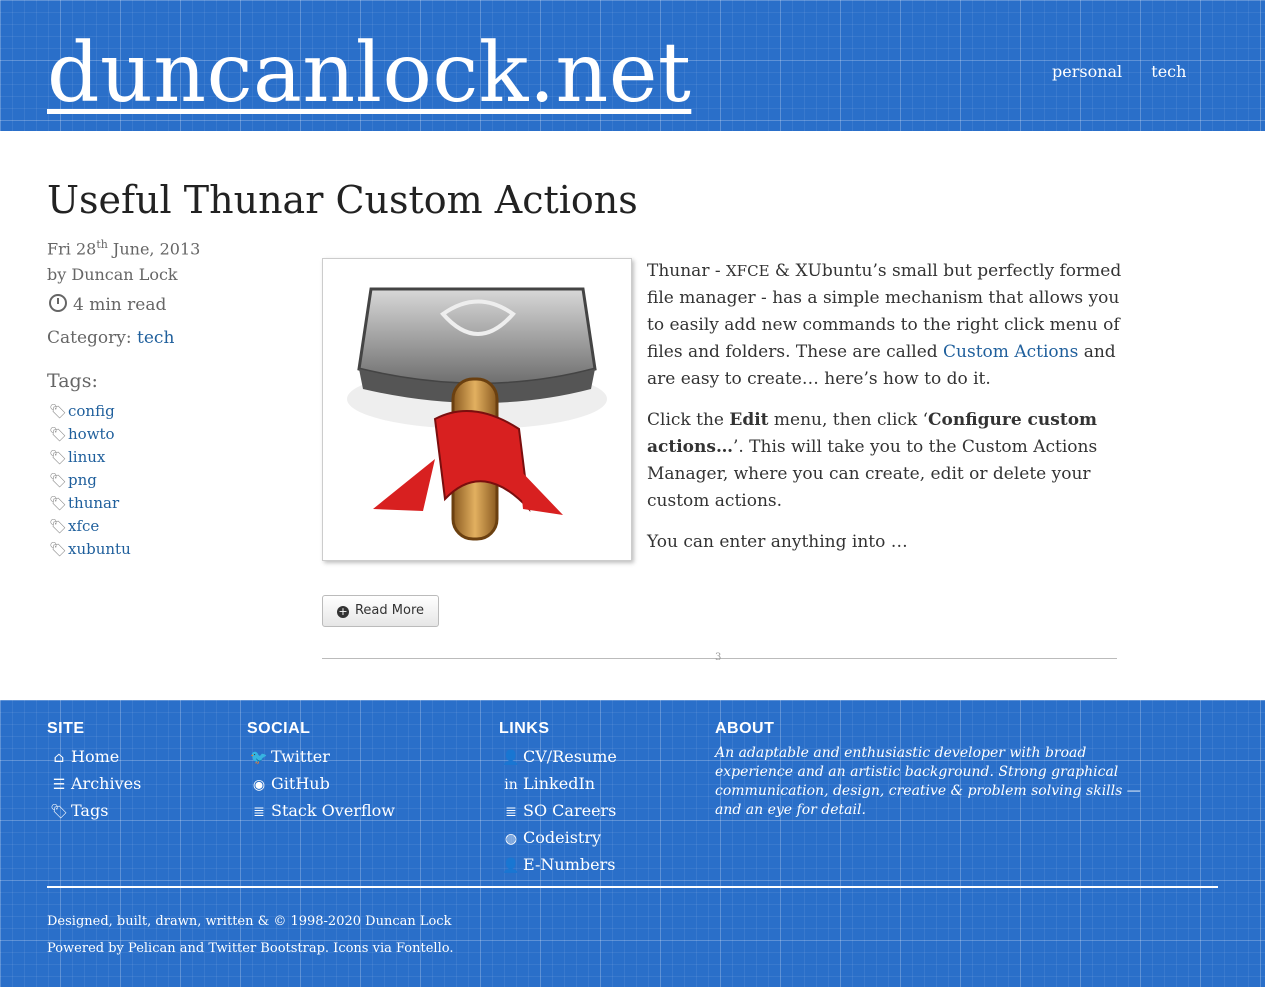  Describe the element at coordinates (1131, 71) in the screenshot. I see `top-nav: personal tech` at that location.